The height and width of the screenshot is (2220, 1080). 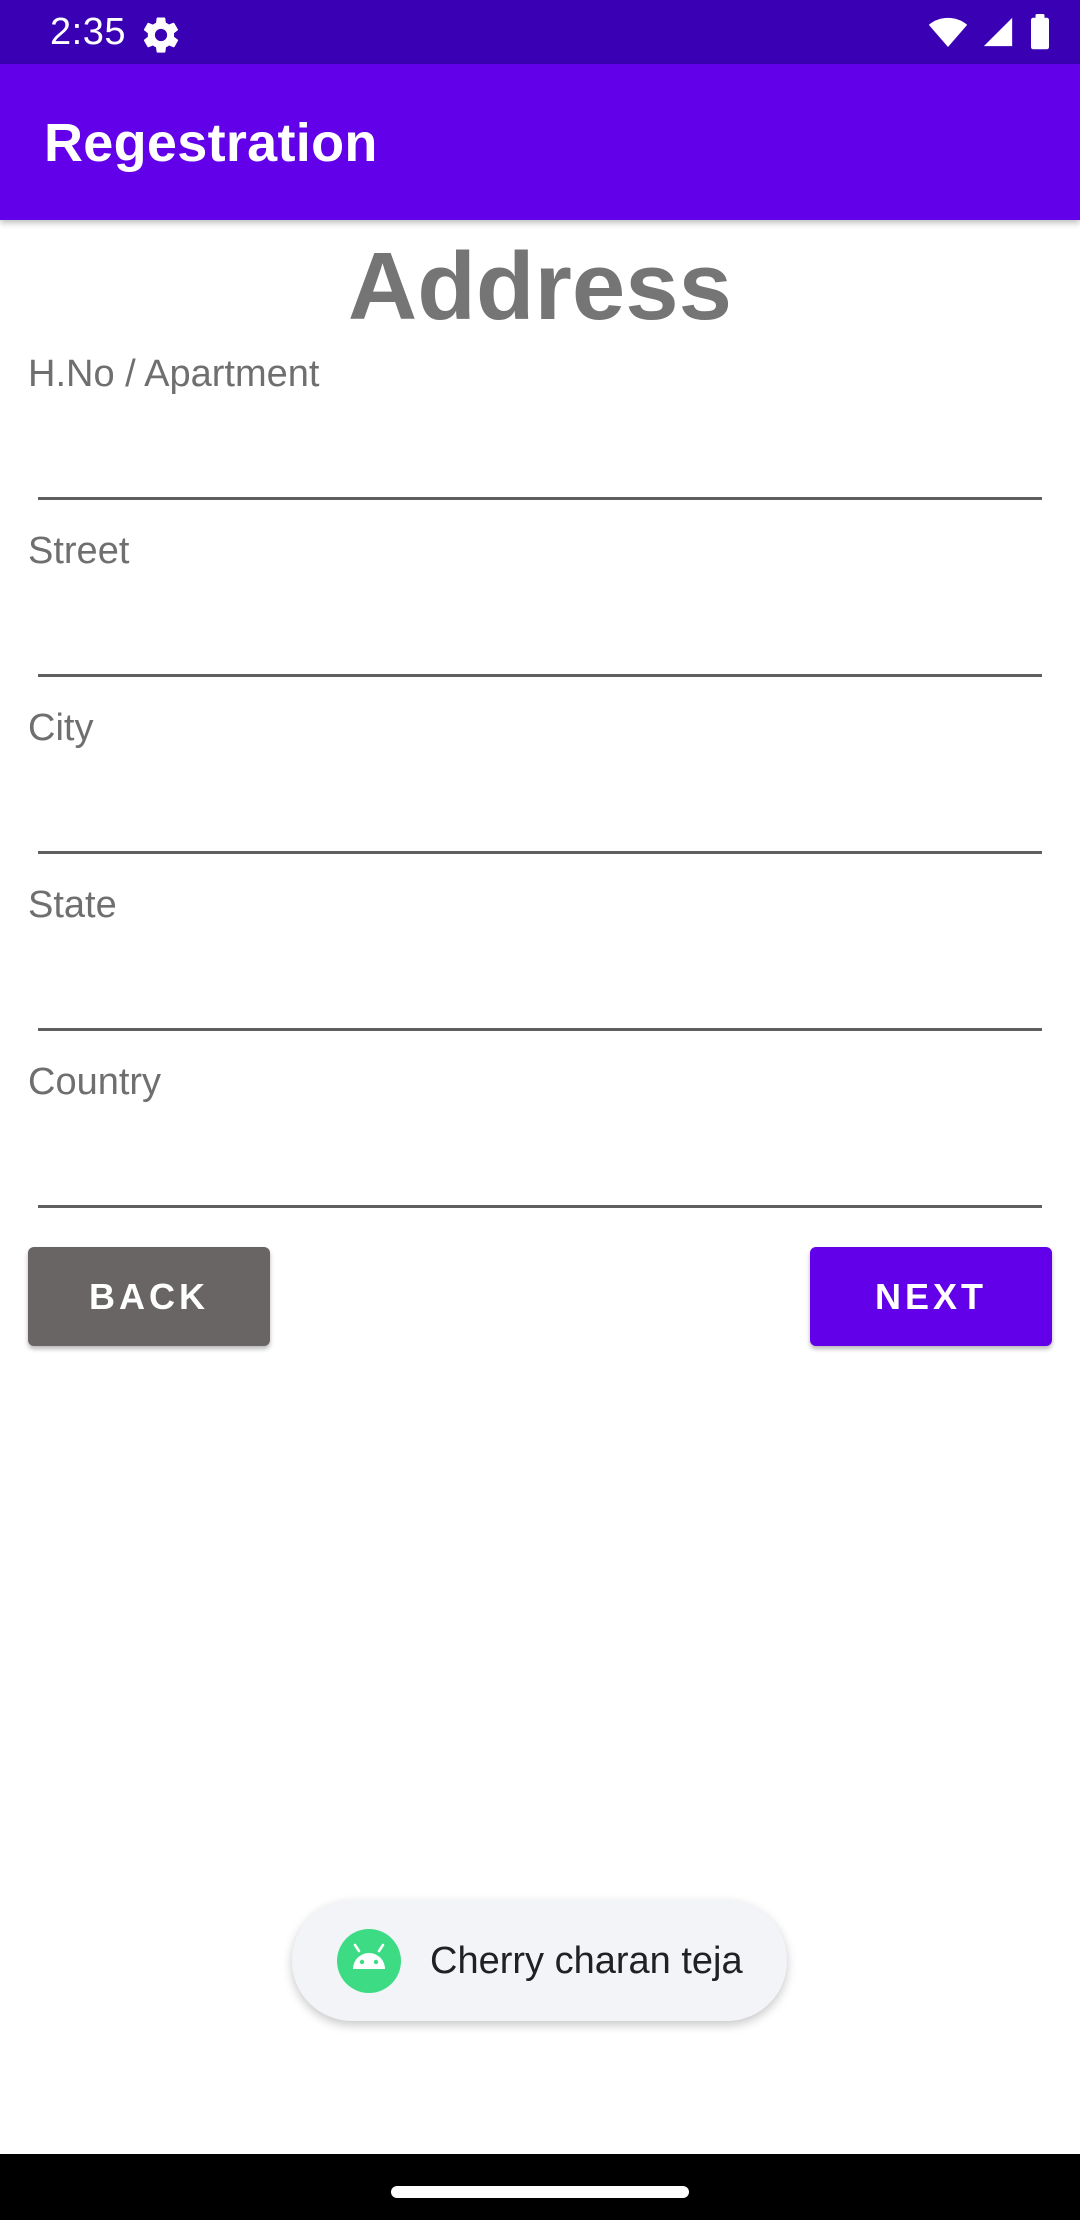 I want to click on gear-icon, so click(x=161, y=35).